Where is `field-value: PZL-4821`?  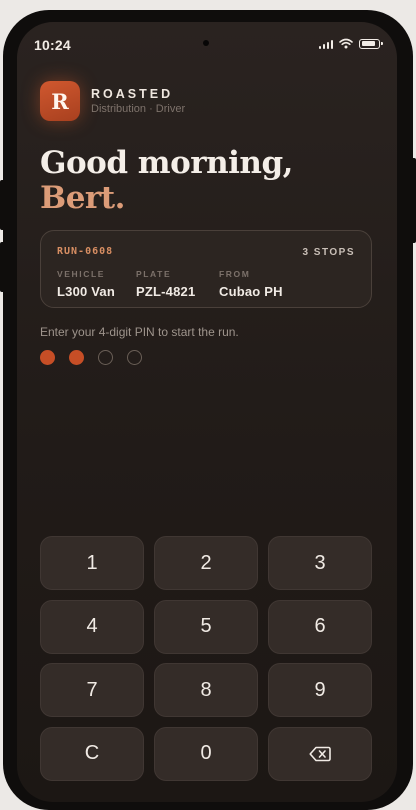 field-value: PZL-4821 is located at coordinates (166, 291).